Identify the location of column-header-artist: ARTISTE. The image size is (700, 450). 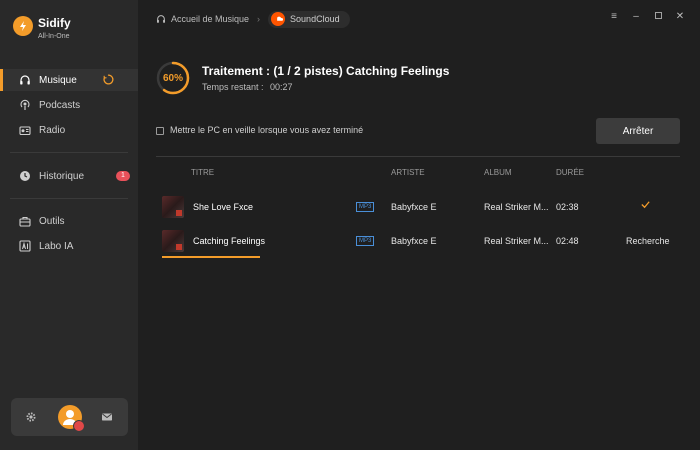
(408, 172).